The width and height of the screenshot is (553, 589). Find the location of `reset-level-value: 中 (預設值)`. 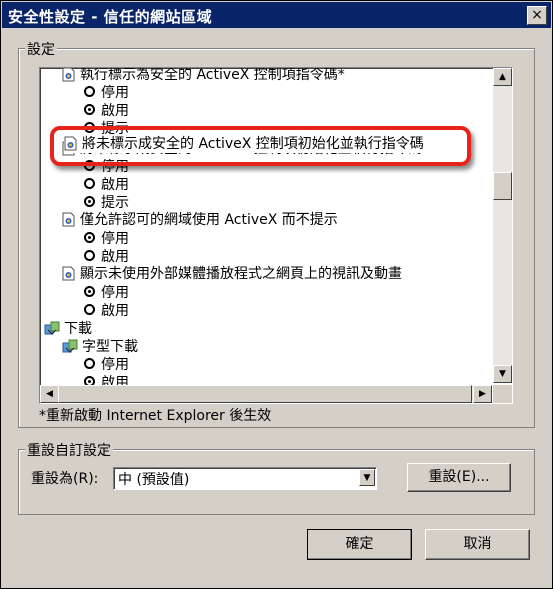

reset-level-value: 中 (預設值) is located at coordinates (154, 480).